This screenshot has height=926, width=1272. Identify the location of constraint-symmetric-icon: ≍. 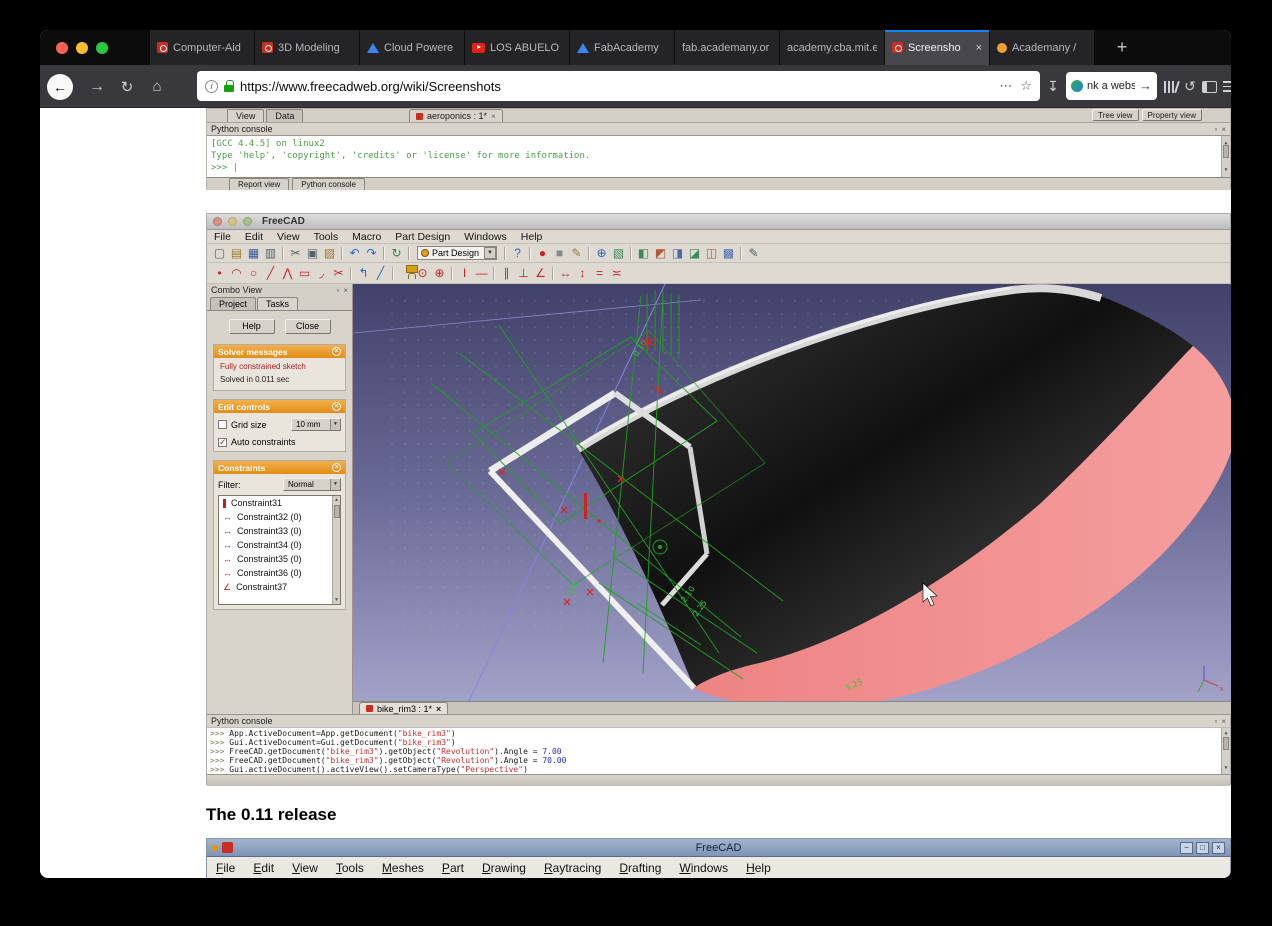
(616, 273).